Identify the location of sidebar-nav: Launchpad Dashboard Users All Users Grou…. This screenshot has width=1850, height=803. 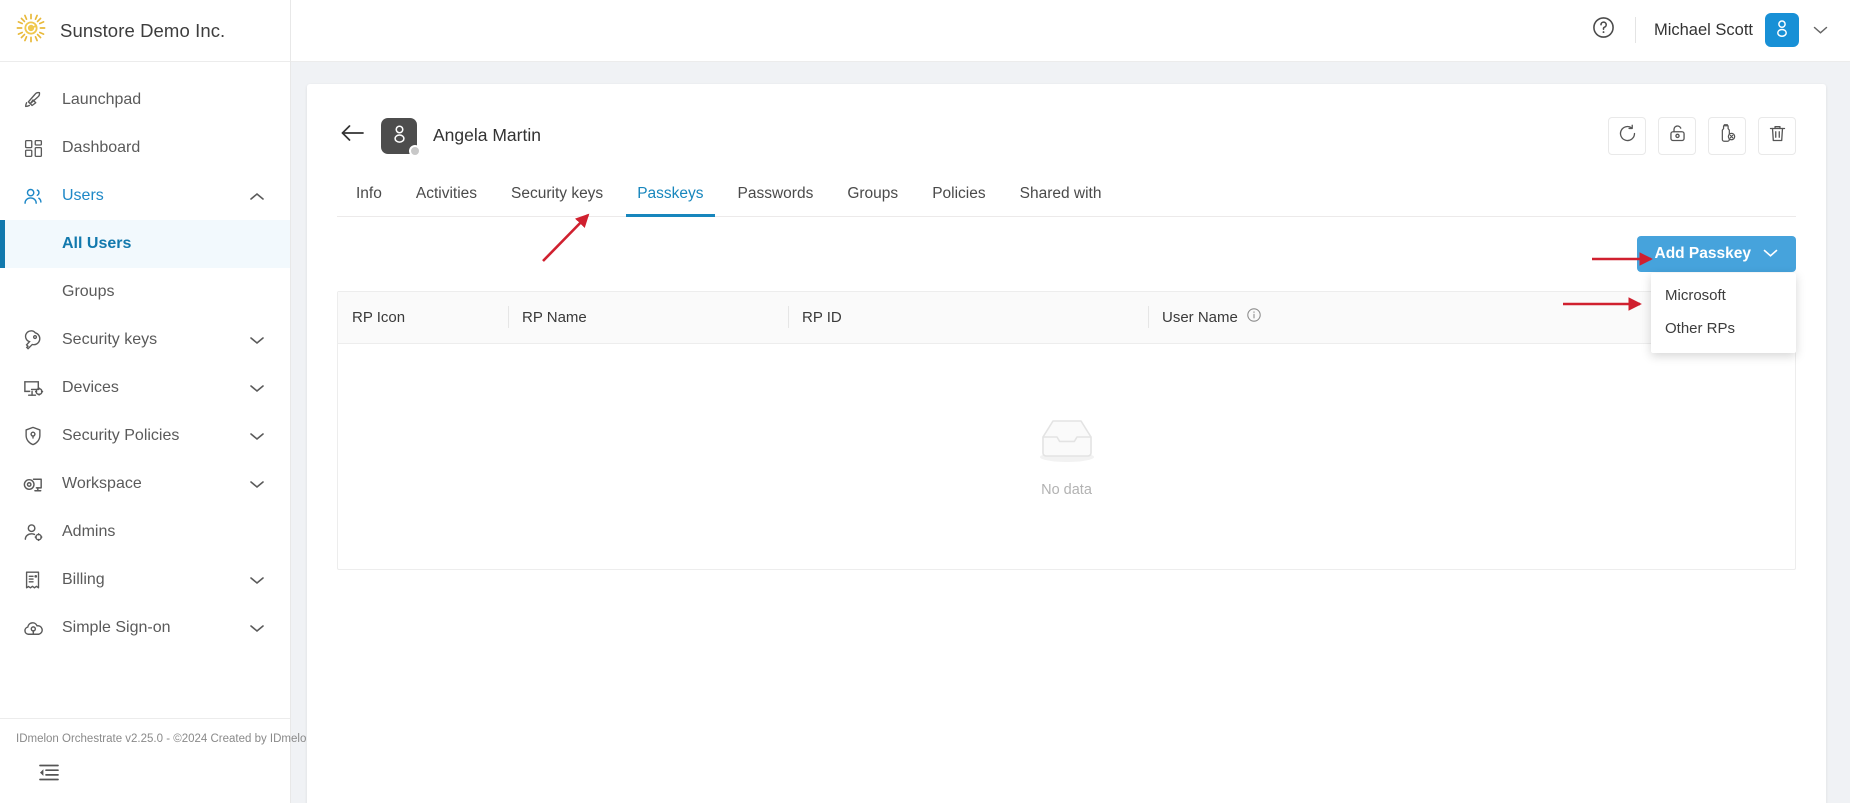
(145, 390).